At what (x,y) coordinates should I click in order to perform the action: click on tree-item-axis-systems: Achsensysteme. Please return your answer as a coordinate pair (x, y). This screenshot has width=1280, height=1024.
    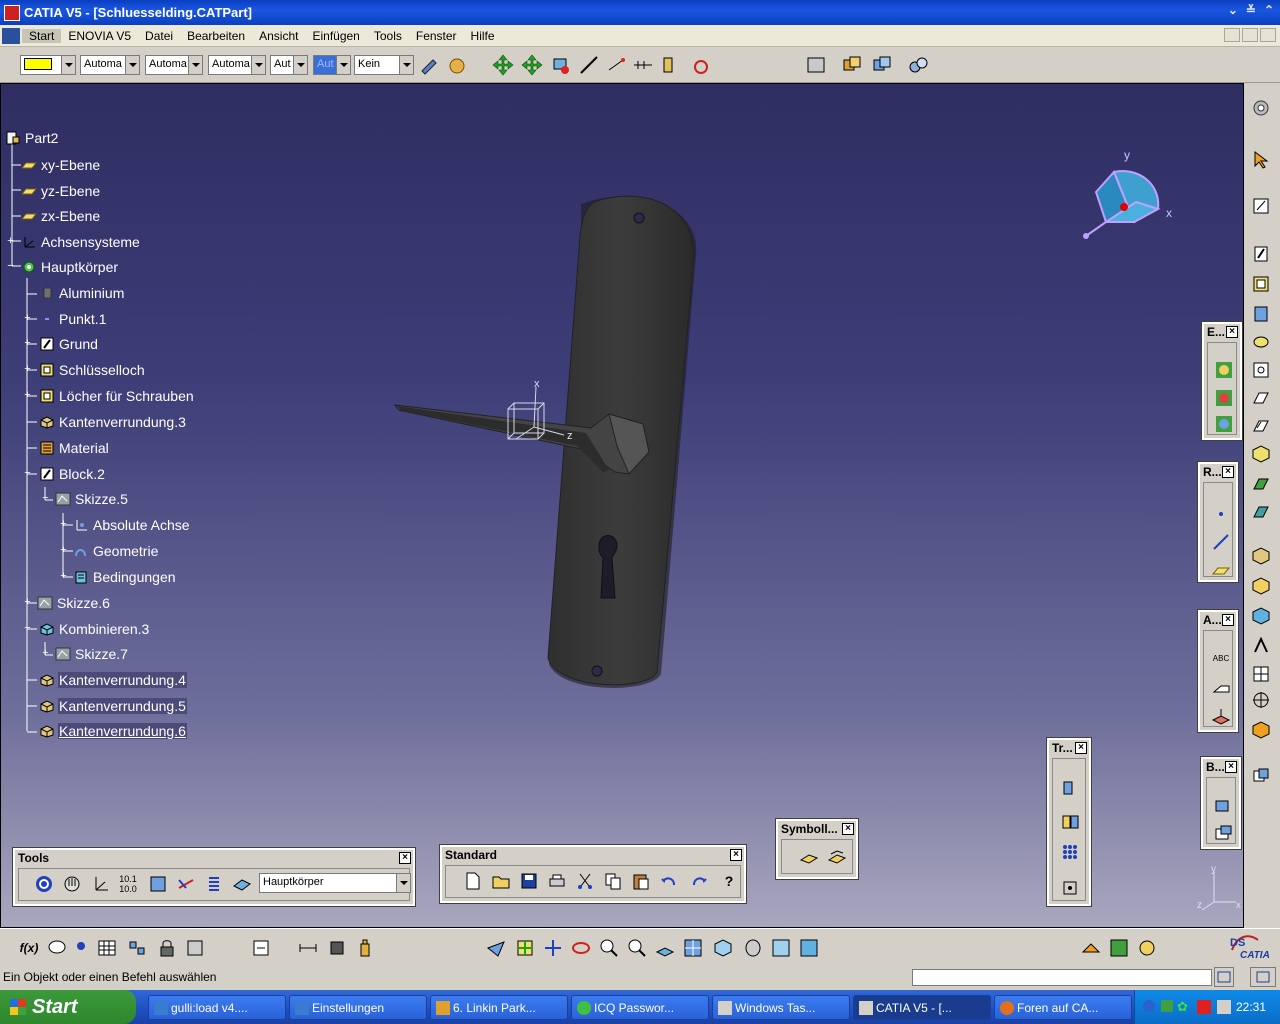
    Looking at the image, I should click on (81, 242).